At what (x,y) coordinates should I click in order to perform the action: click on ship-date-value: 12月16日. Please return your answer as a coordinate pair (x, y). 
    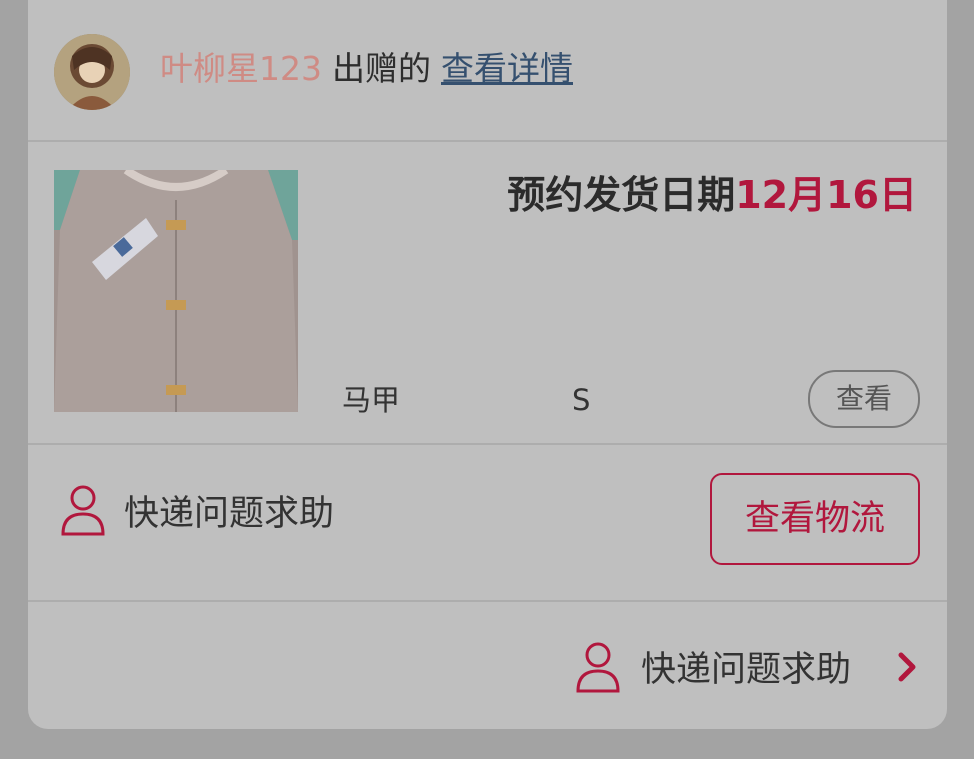
    Looking at the image, I should click on (826, 195).